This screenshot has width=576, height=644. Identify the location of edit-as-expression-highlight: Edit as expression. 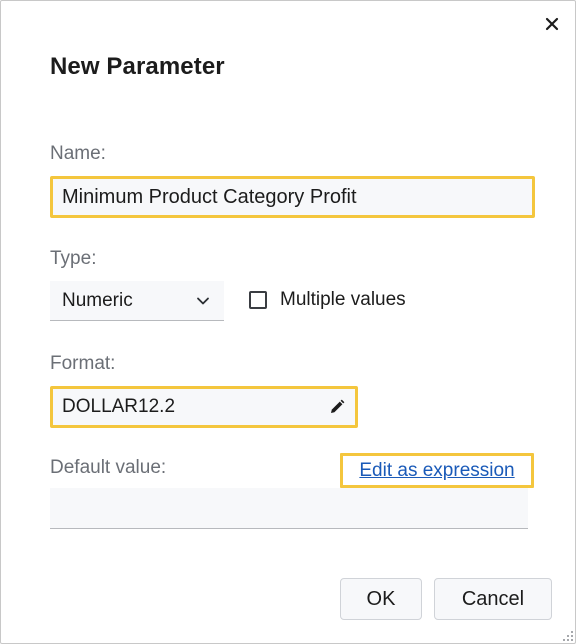
(437, 470).